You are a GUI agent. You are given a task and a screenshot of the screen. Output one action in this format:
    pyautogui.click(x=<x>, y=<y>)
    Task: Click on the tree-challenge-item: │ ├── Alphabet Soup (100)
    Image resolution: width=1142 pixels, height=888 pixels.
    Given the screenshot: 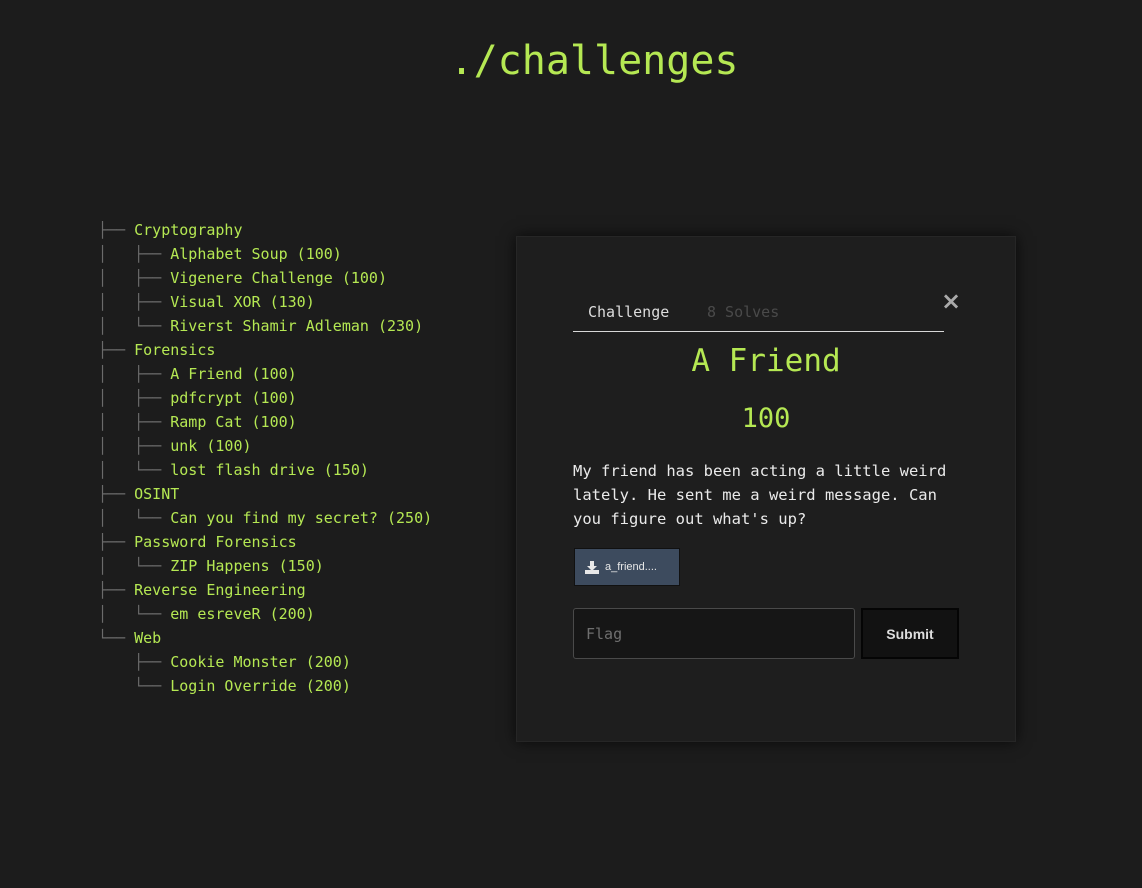 What is the action you would take?
    pyautogui.click(x=265, y=254)
    